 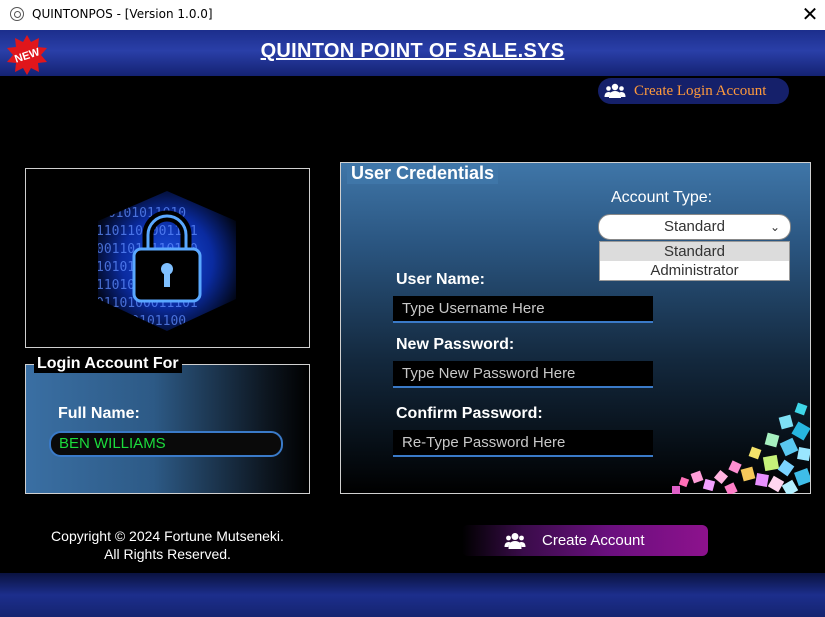 I want to click on username-label: User Name:, so click(x=440, y=279).